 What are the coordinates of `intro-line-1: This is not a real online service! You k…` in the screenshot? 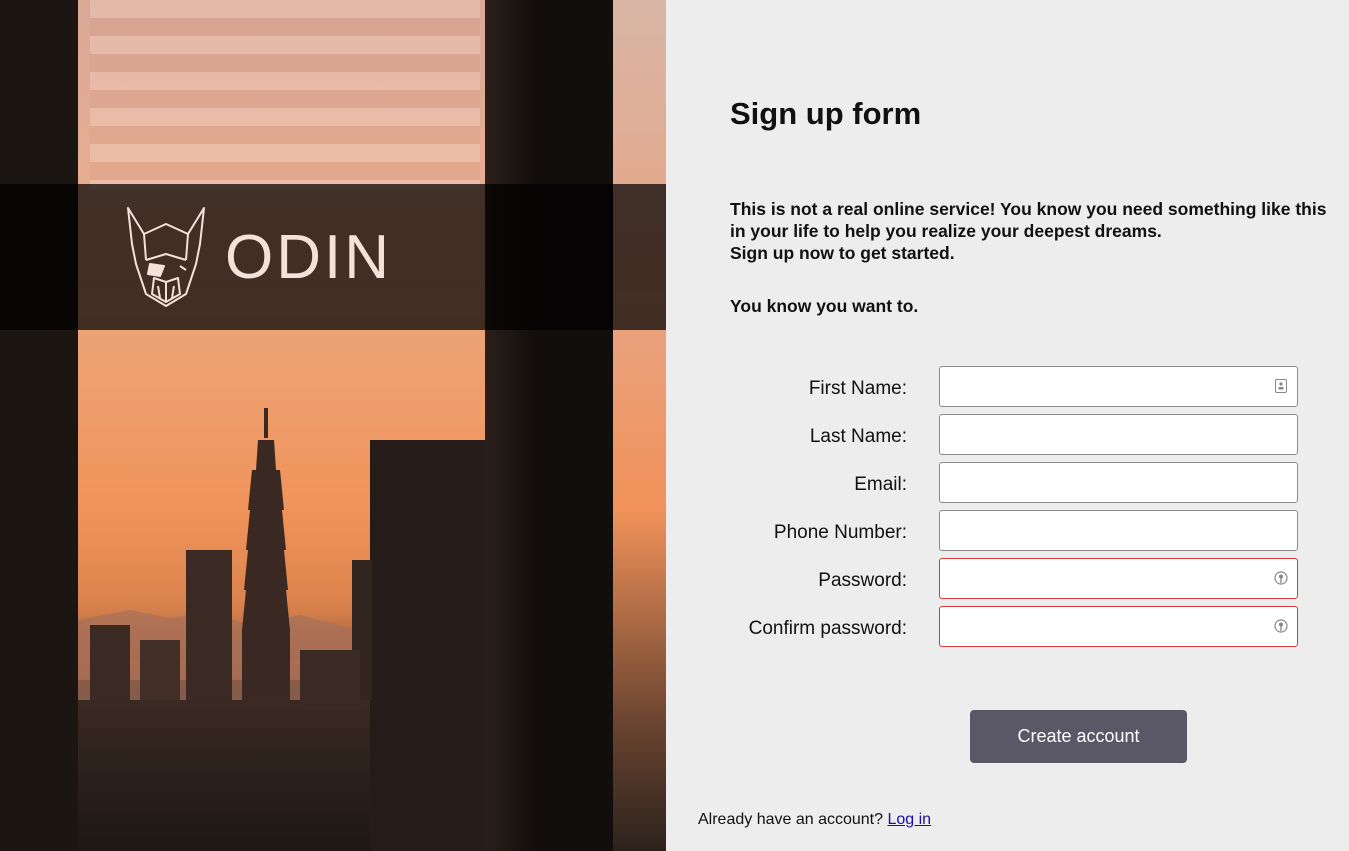 It's located at (1028, 220).